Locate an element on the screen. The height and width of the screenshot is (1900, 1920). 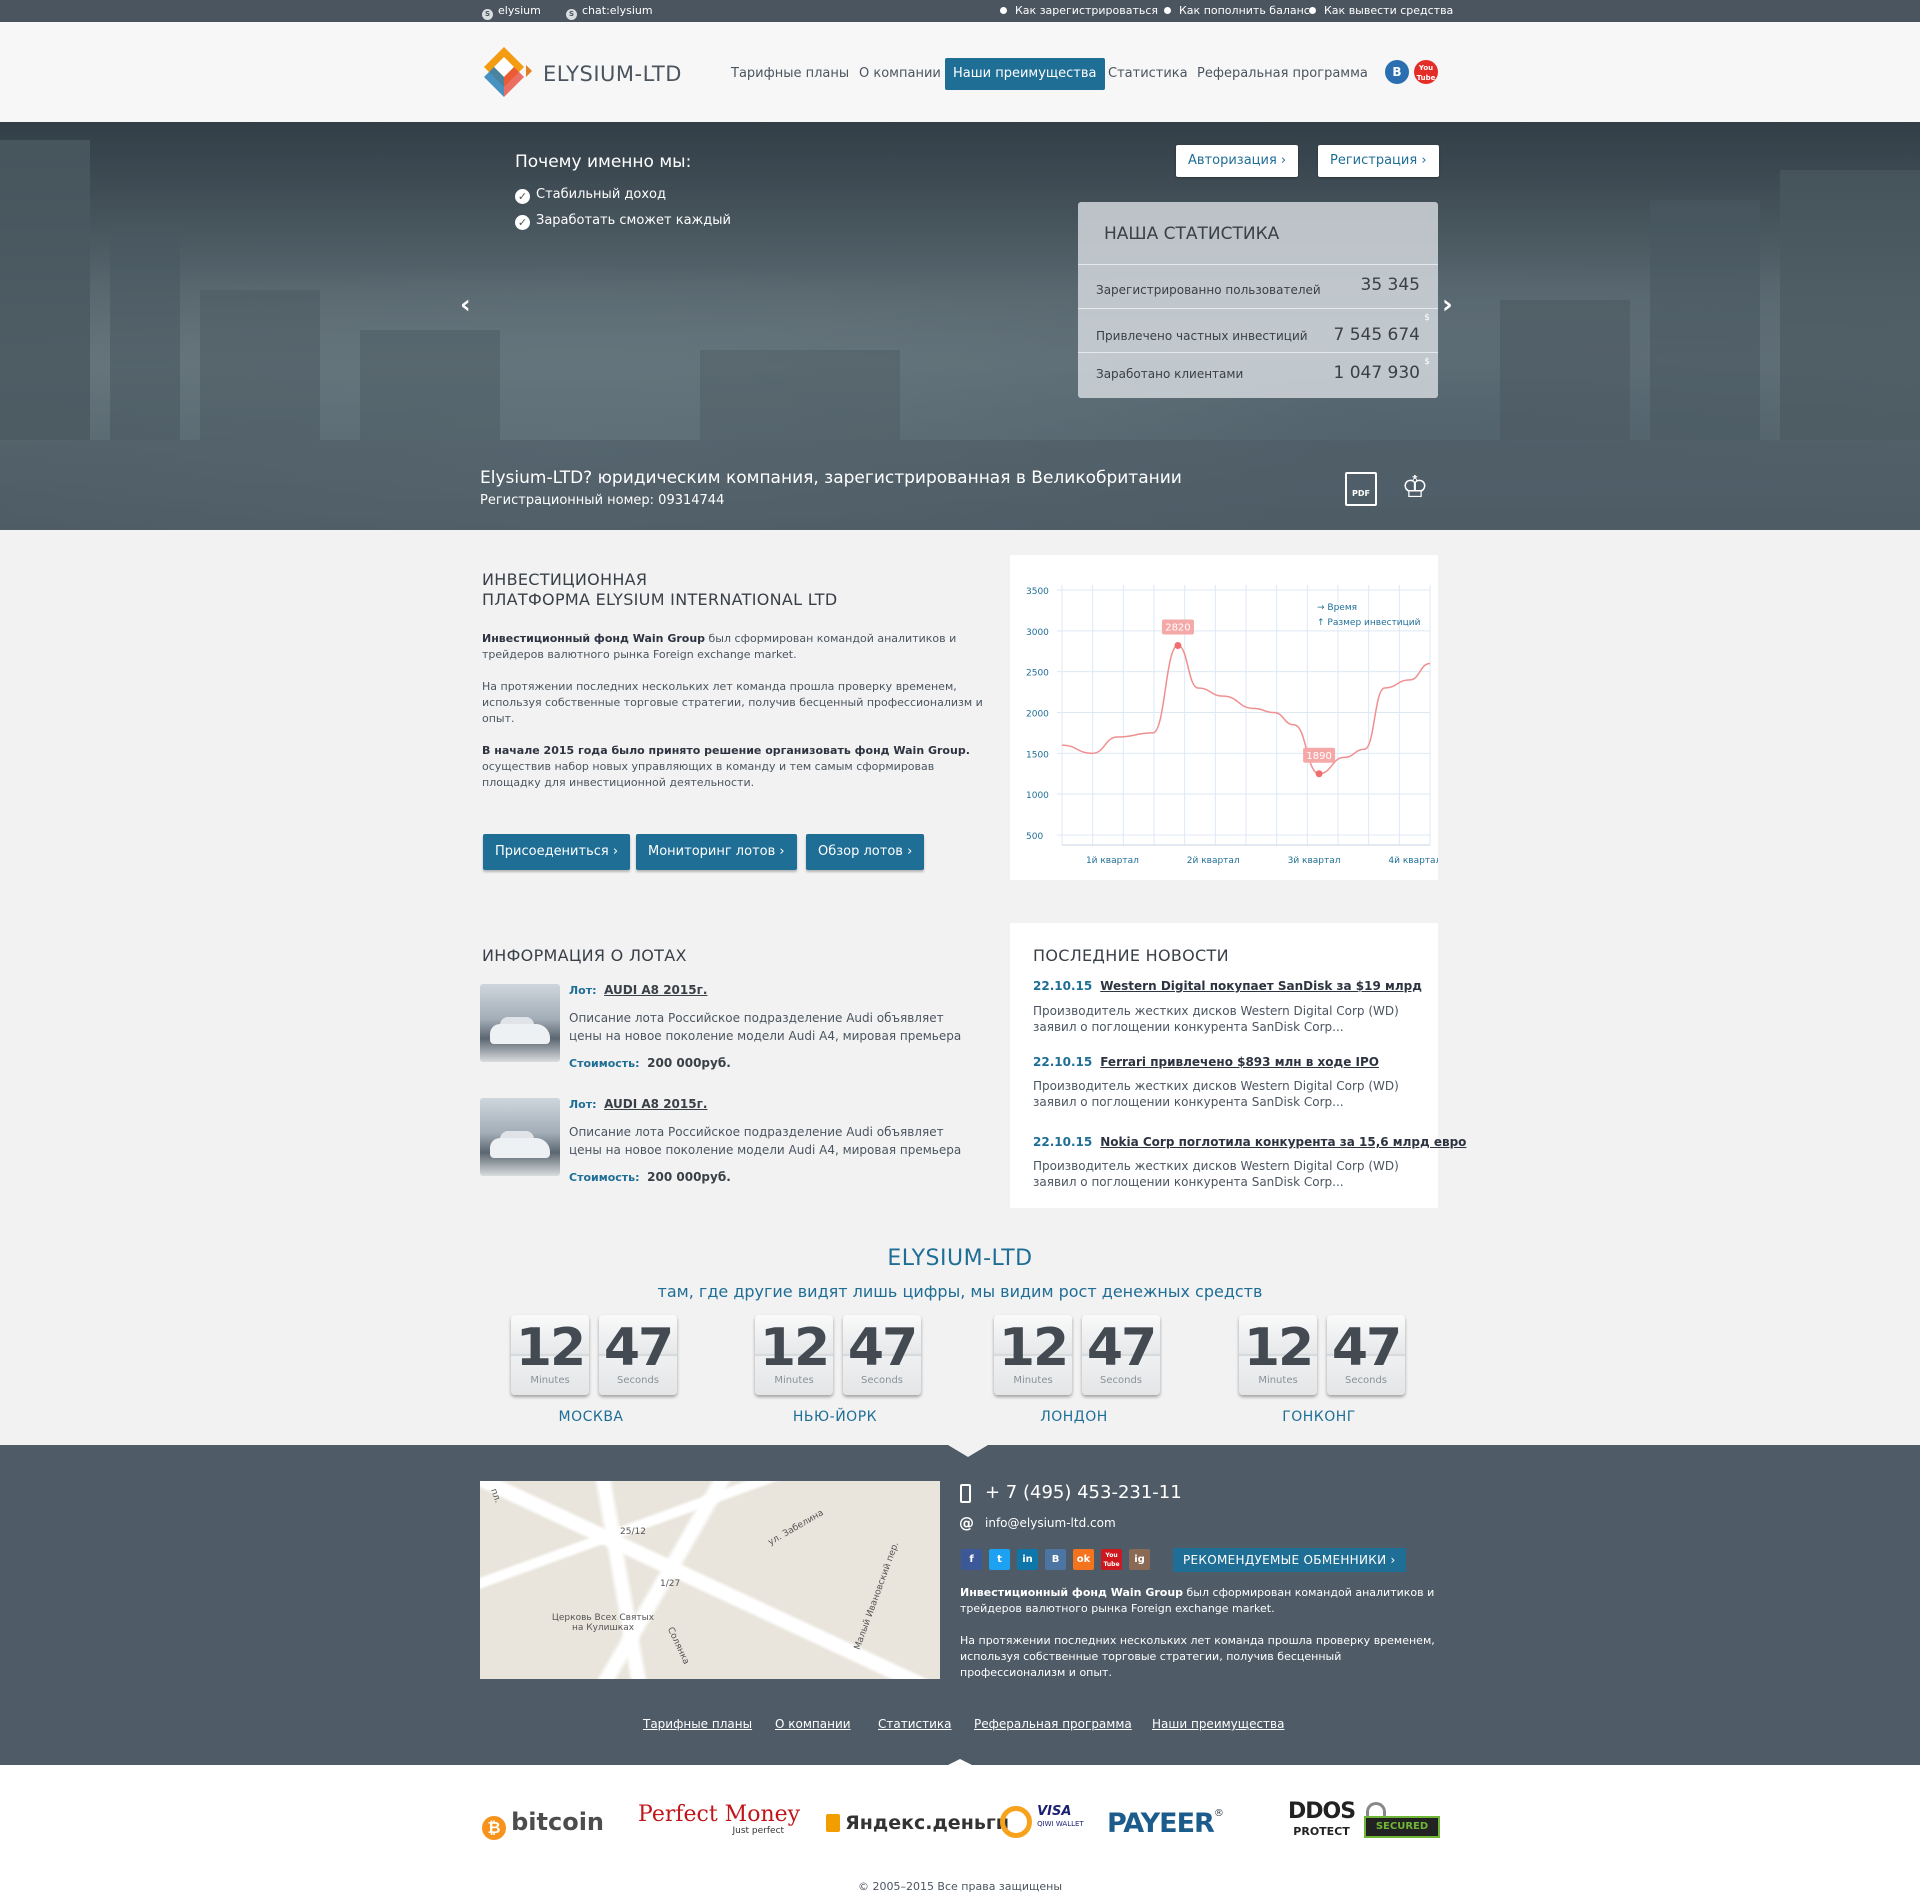
comodo-secured-logo: SECURED is located at coordinates (1402, 1821).